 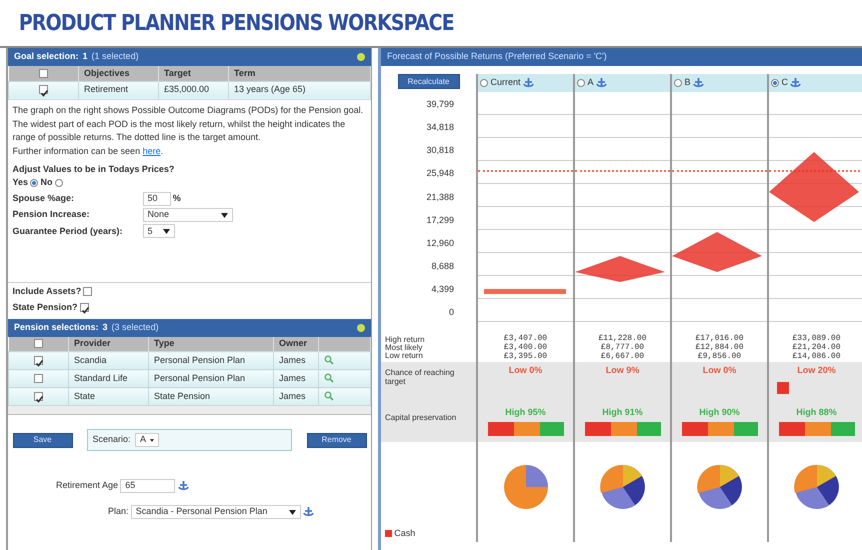 What do you see at coordinates (147, 440) in the screenshot?
I see `scenario-dropdown: A` at bounding box center [147, 440].